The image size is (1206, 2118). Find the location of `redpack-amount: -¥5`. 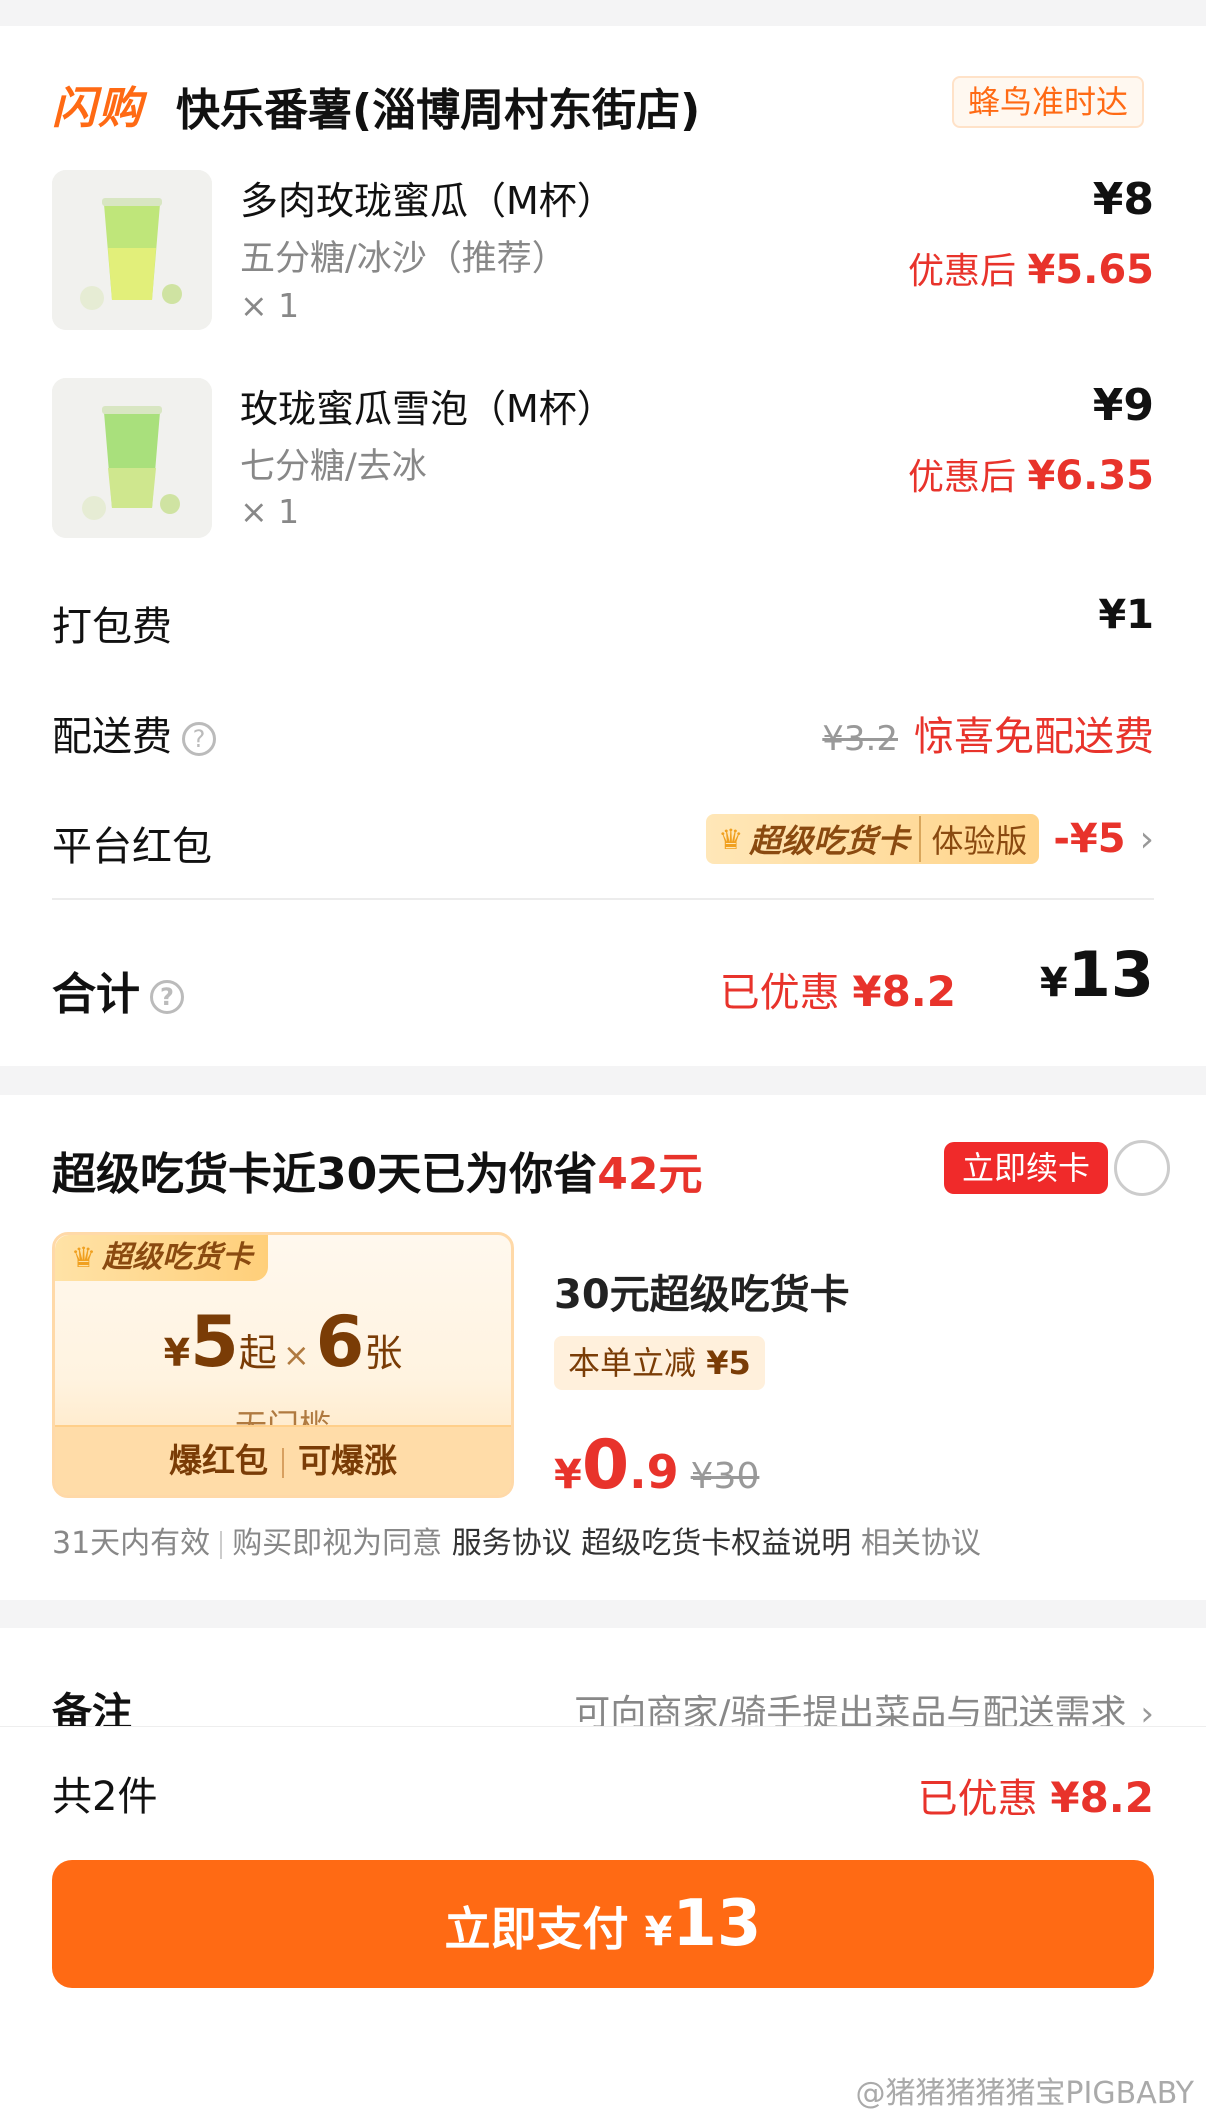

redpack-amount: -¥5 is located at coordinates (1089, 839).